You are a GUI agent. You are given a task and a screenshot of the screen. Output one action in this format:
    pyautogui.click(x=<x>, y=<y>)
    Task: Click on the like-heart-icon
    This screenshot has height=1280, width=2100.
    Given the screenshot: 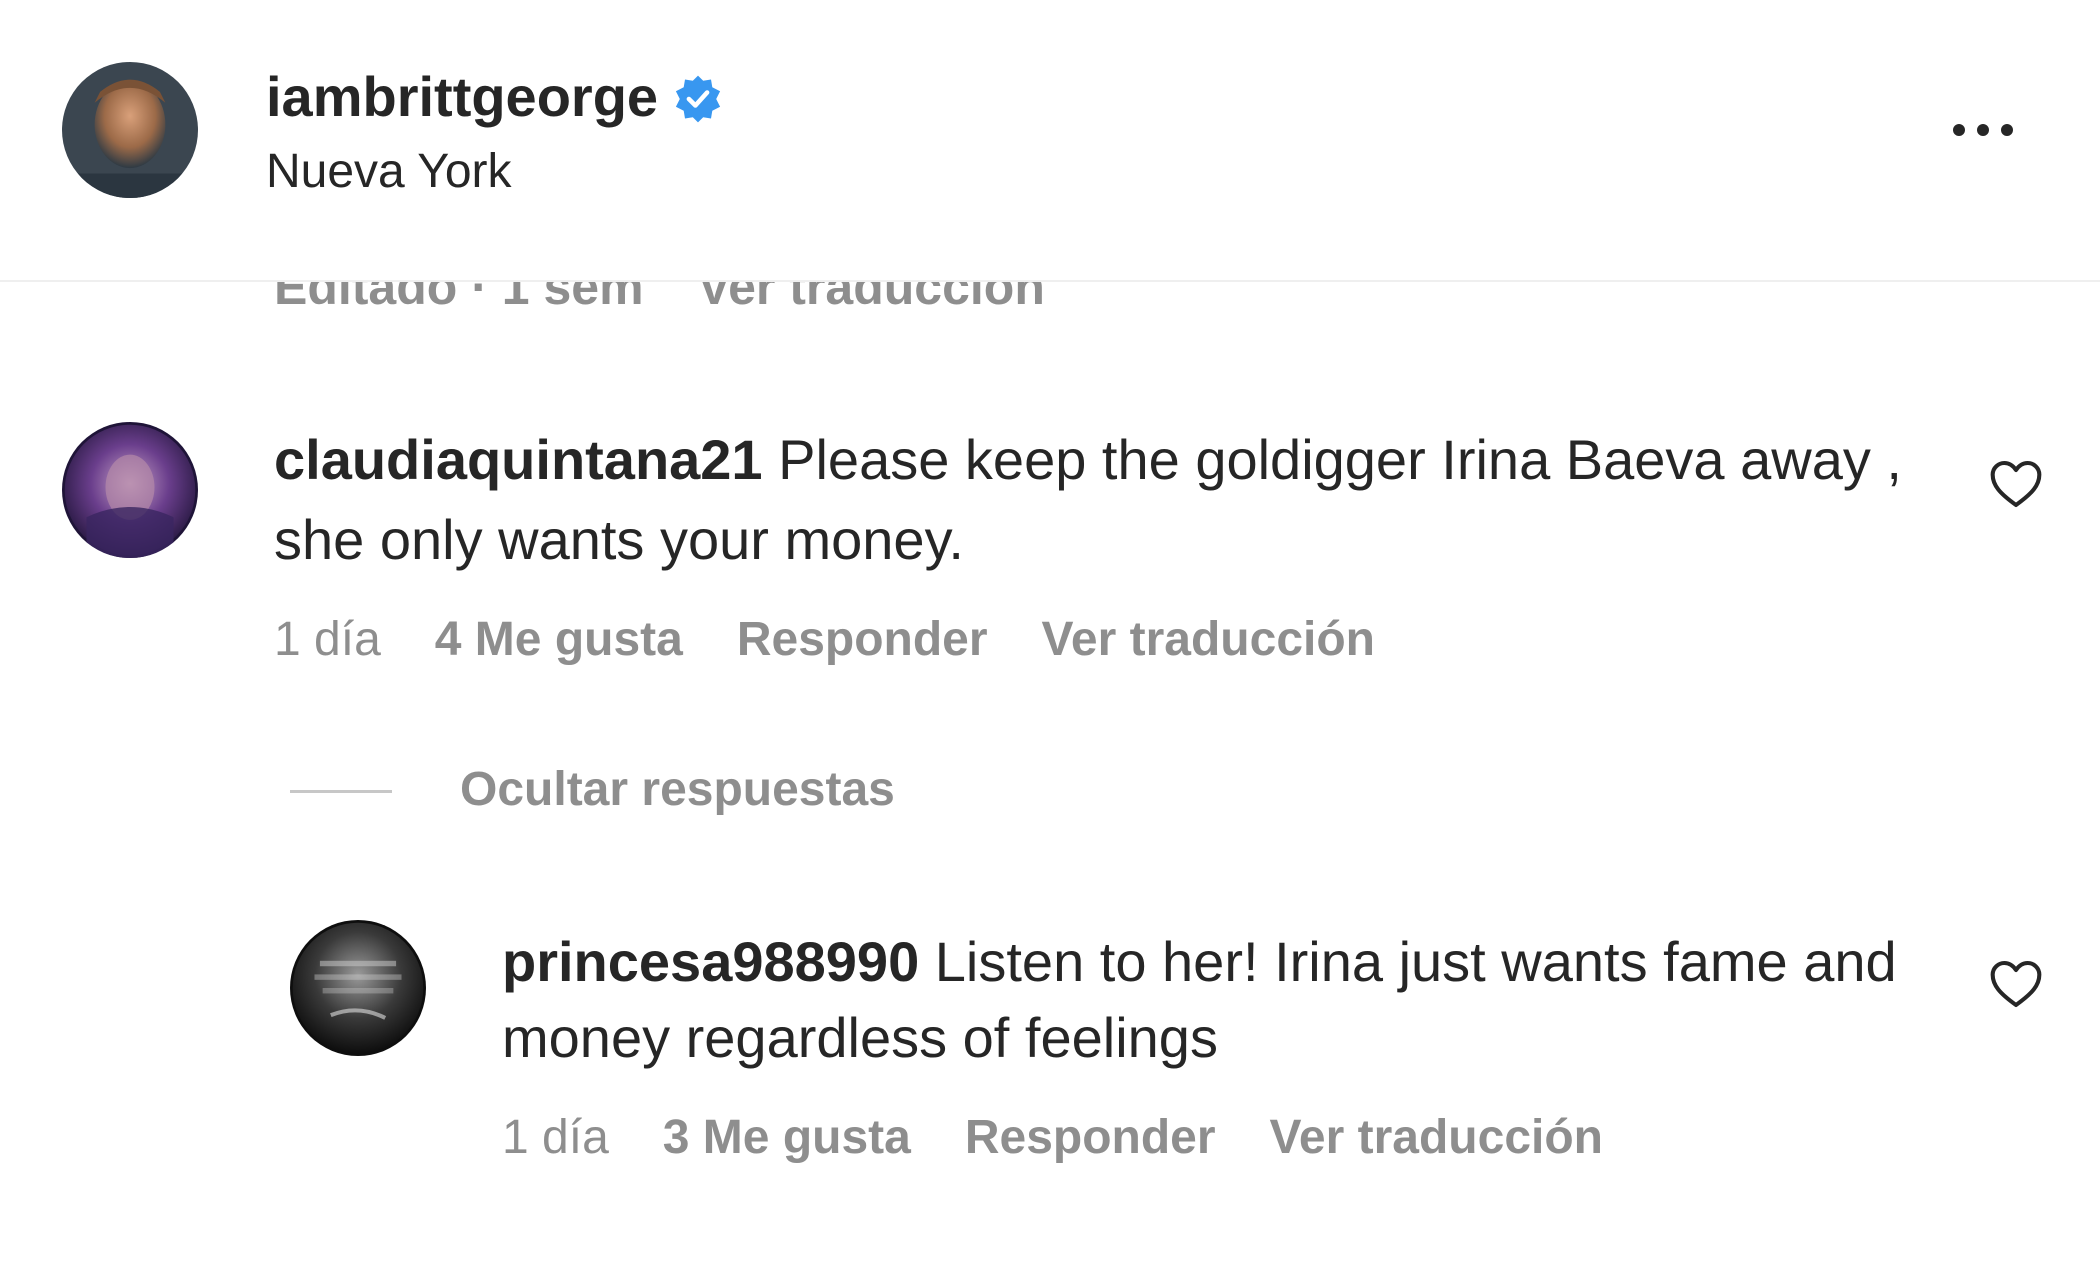 What is the action you would take?
    pyautogui.click(x=2016, y=484)
    